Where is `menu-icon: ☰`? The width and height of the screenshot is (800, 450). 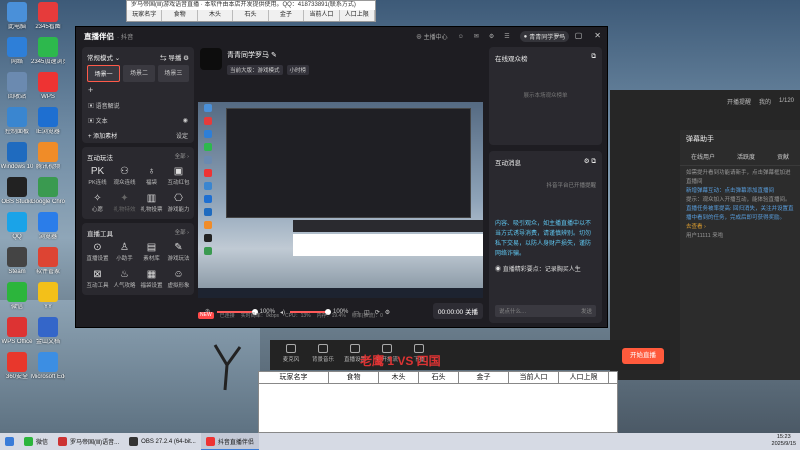 menu-icon: ☰ is located at coordinates (506, 36).